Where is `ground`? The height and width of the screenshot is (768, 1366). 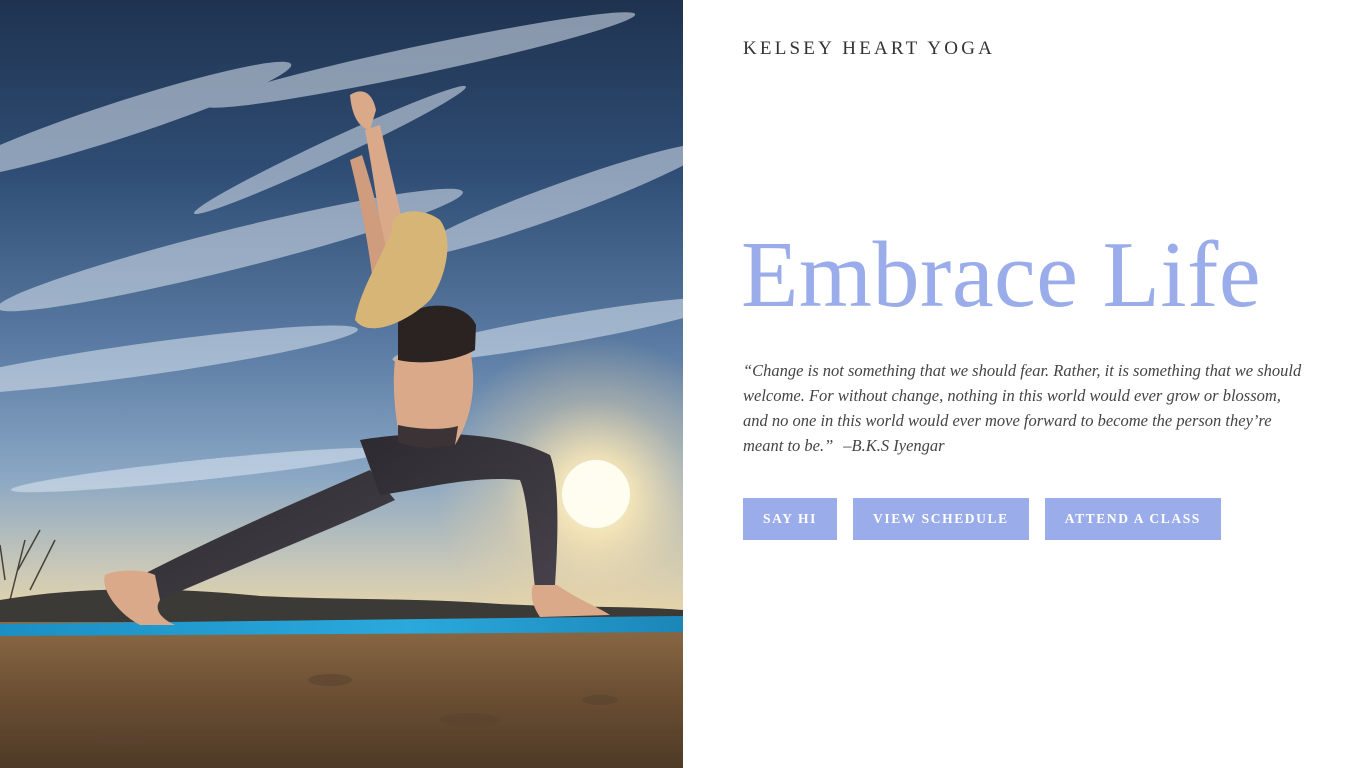
ground is located at coordinates (341, 695).